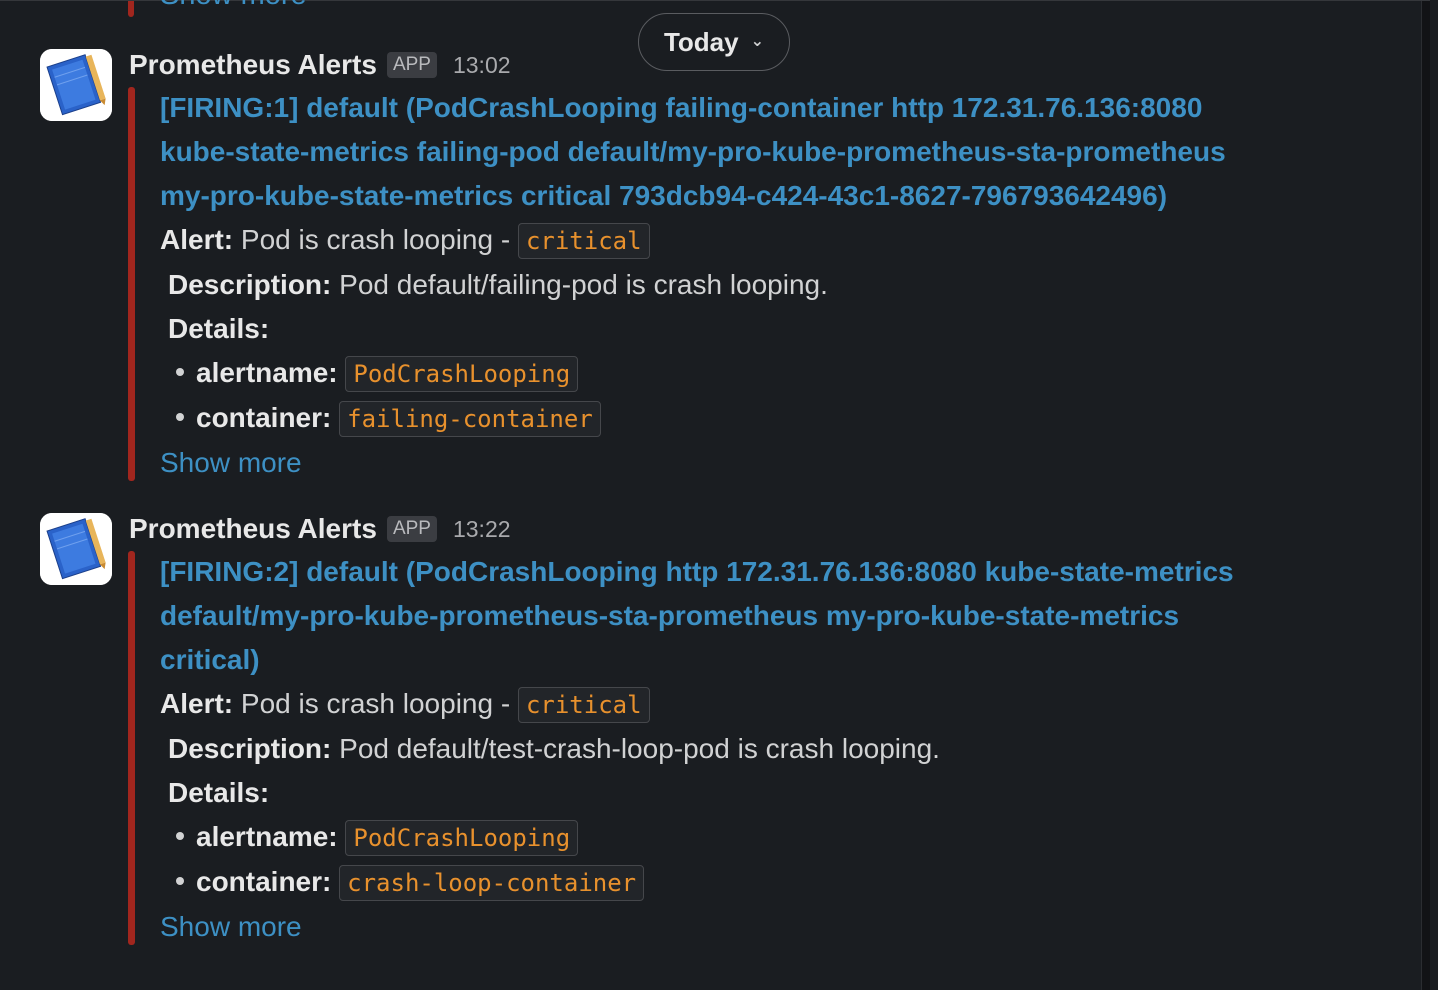 The width and height of the screenshot is (1438, 990). Describe the element at coordinates (233, 6) in the screenshot. I see `previous-show-more-link: Show more` at that location.